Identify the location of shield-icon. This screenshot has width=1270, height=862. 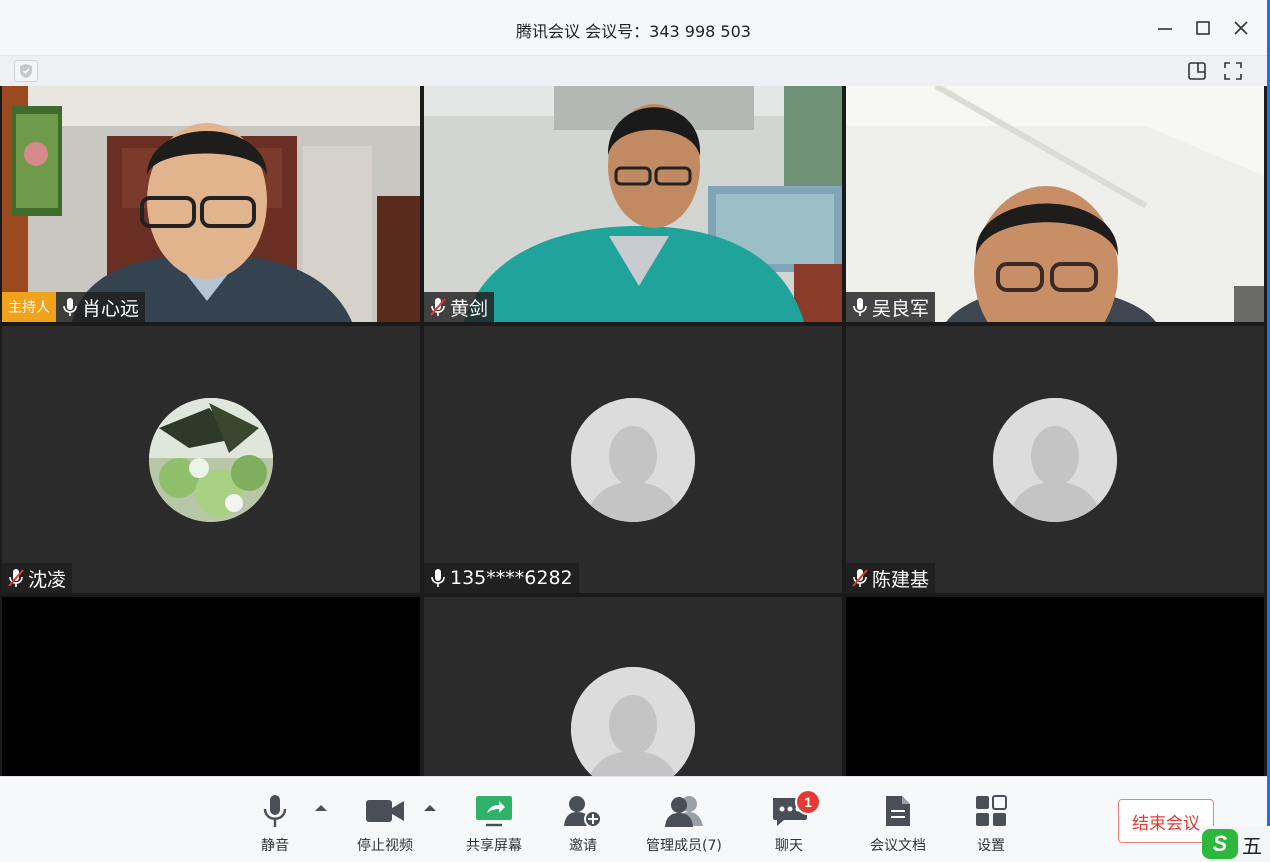
(26, 71).